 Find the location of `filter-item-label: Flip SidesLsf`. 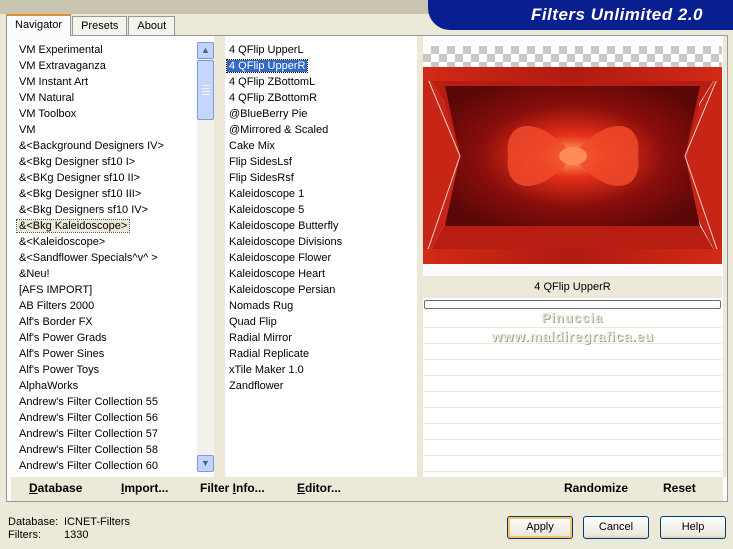

filter-item-label: Flip SidesLsf is located at coordinates (260, 162).